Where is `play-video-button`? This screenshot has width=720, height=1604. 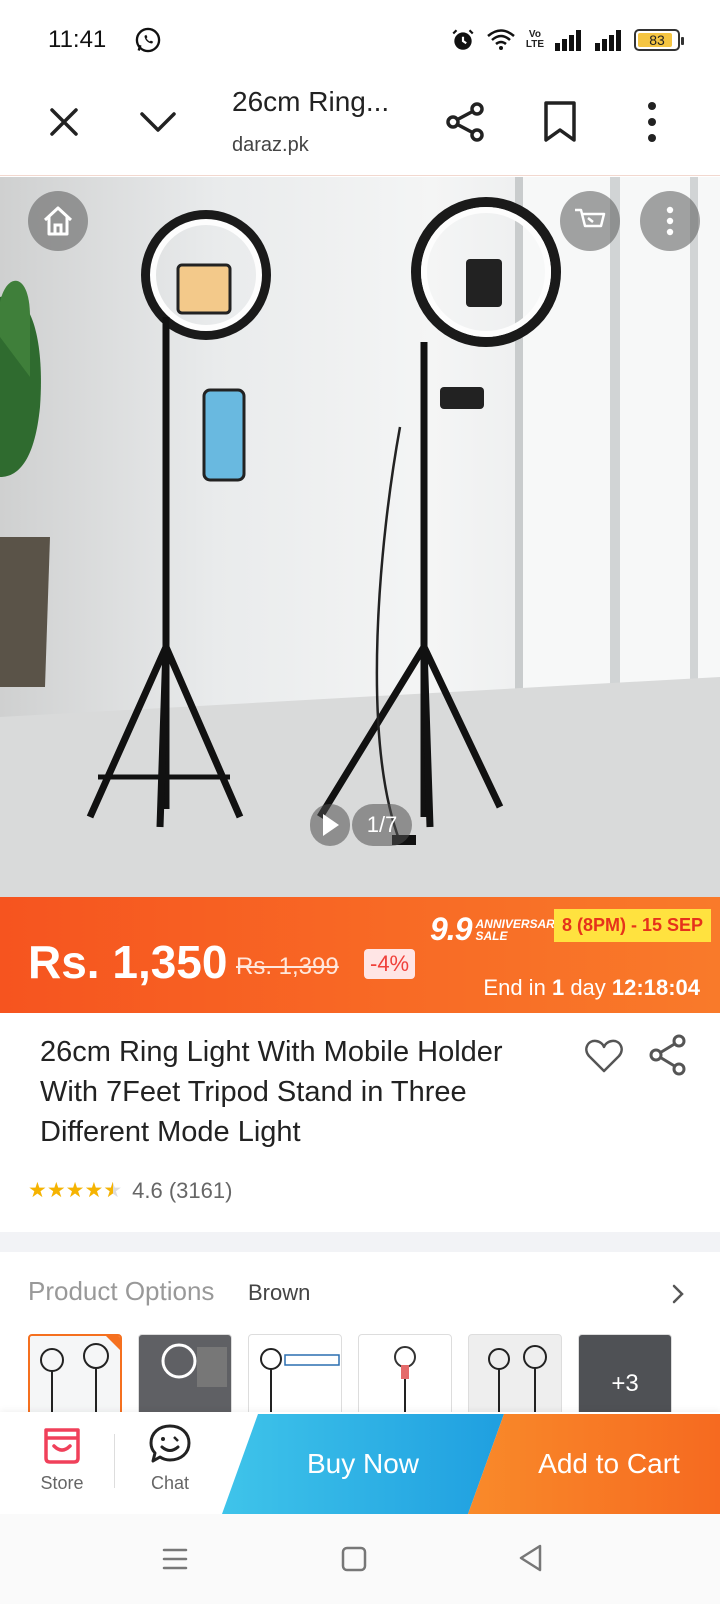
play-video-button is located at coordinates (330, 825).